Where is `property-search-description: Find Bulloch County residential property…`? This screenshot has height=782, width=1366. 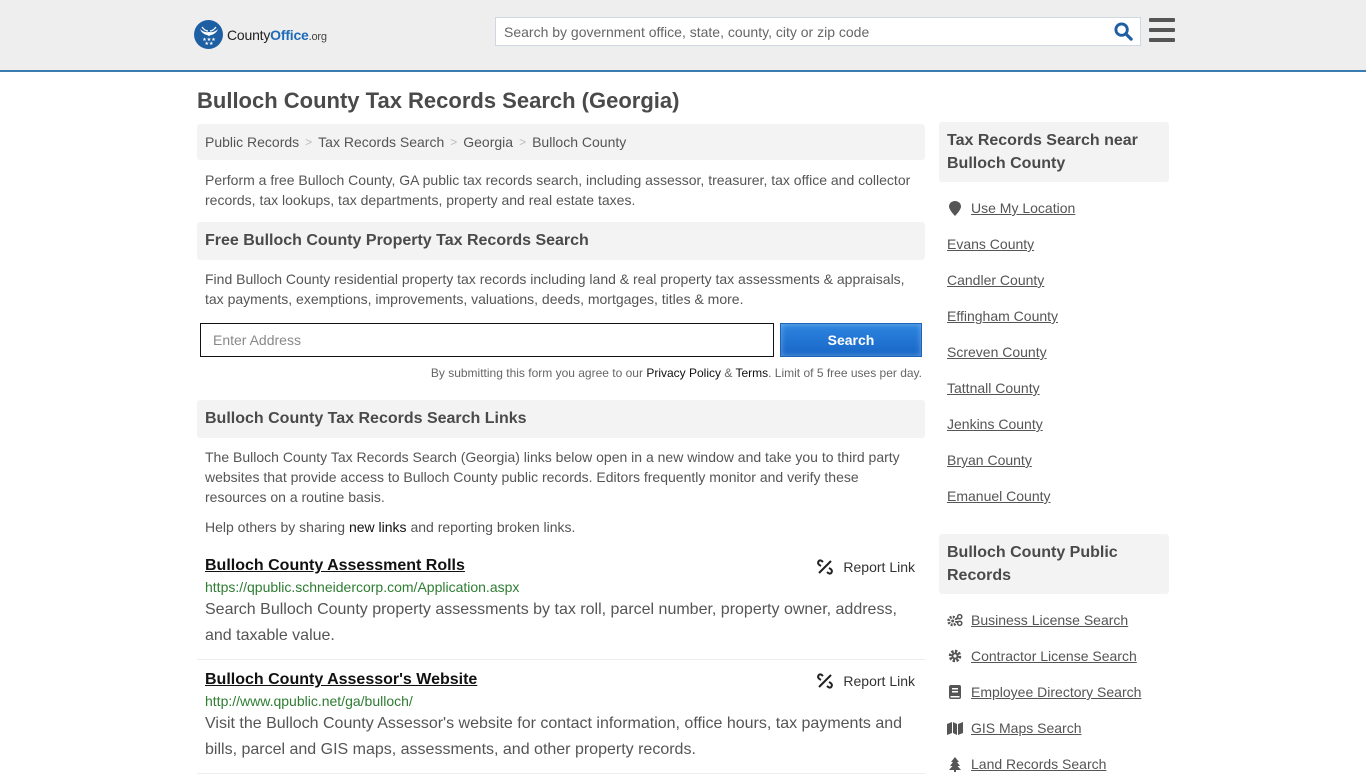
property-search-description: Find Bulloch County residential property… is located at coordinates (555, 289).